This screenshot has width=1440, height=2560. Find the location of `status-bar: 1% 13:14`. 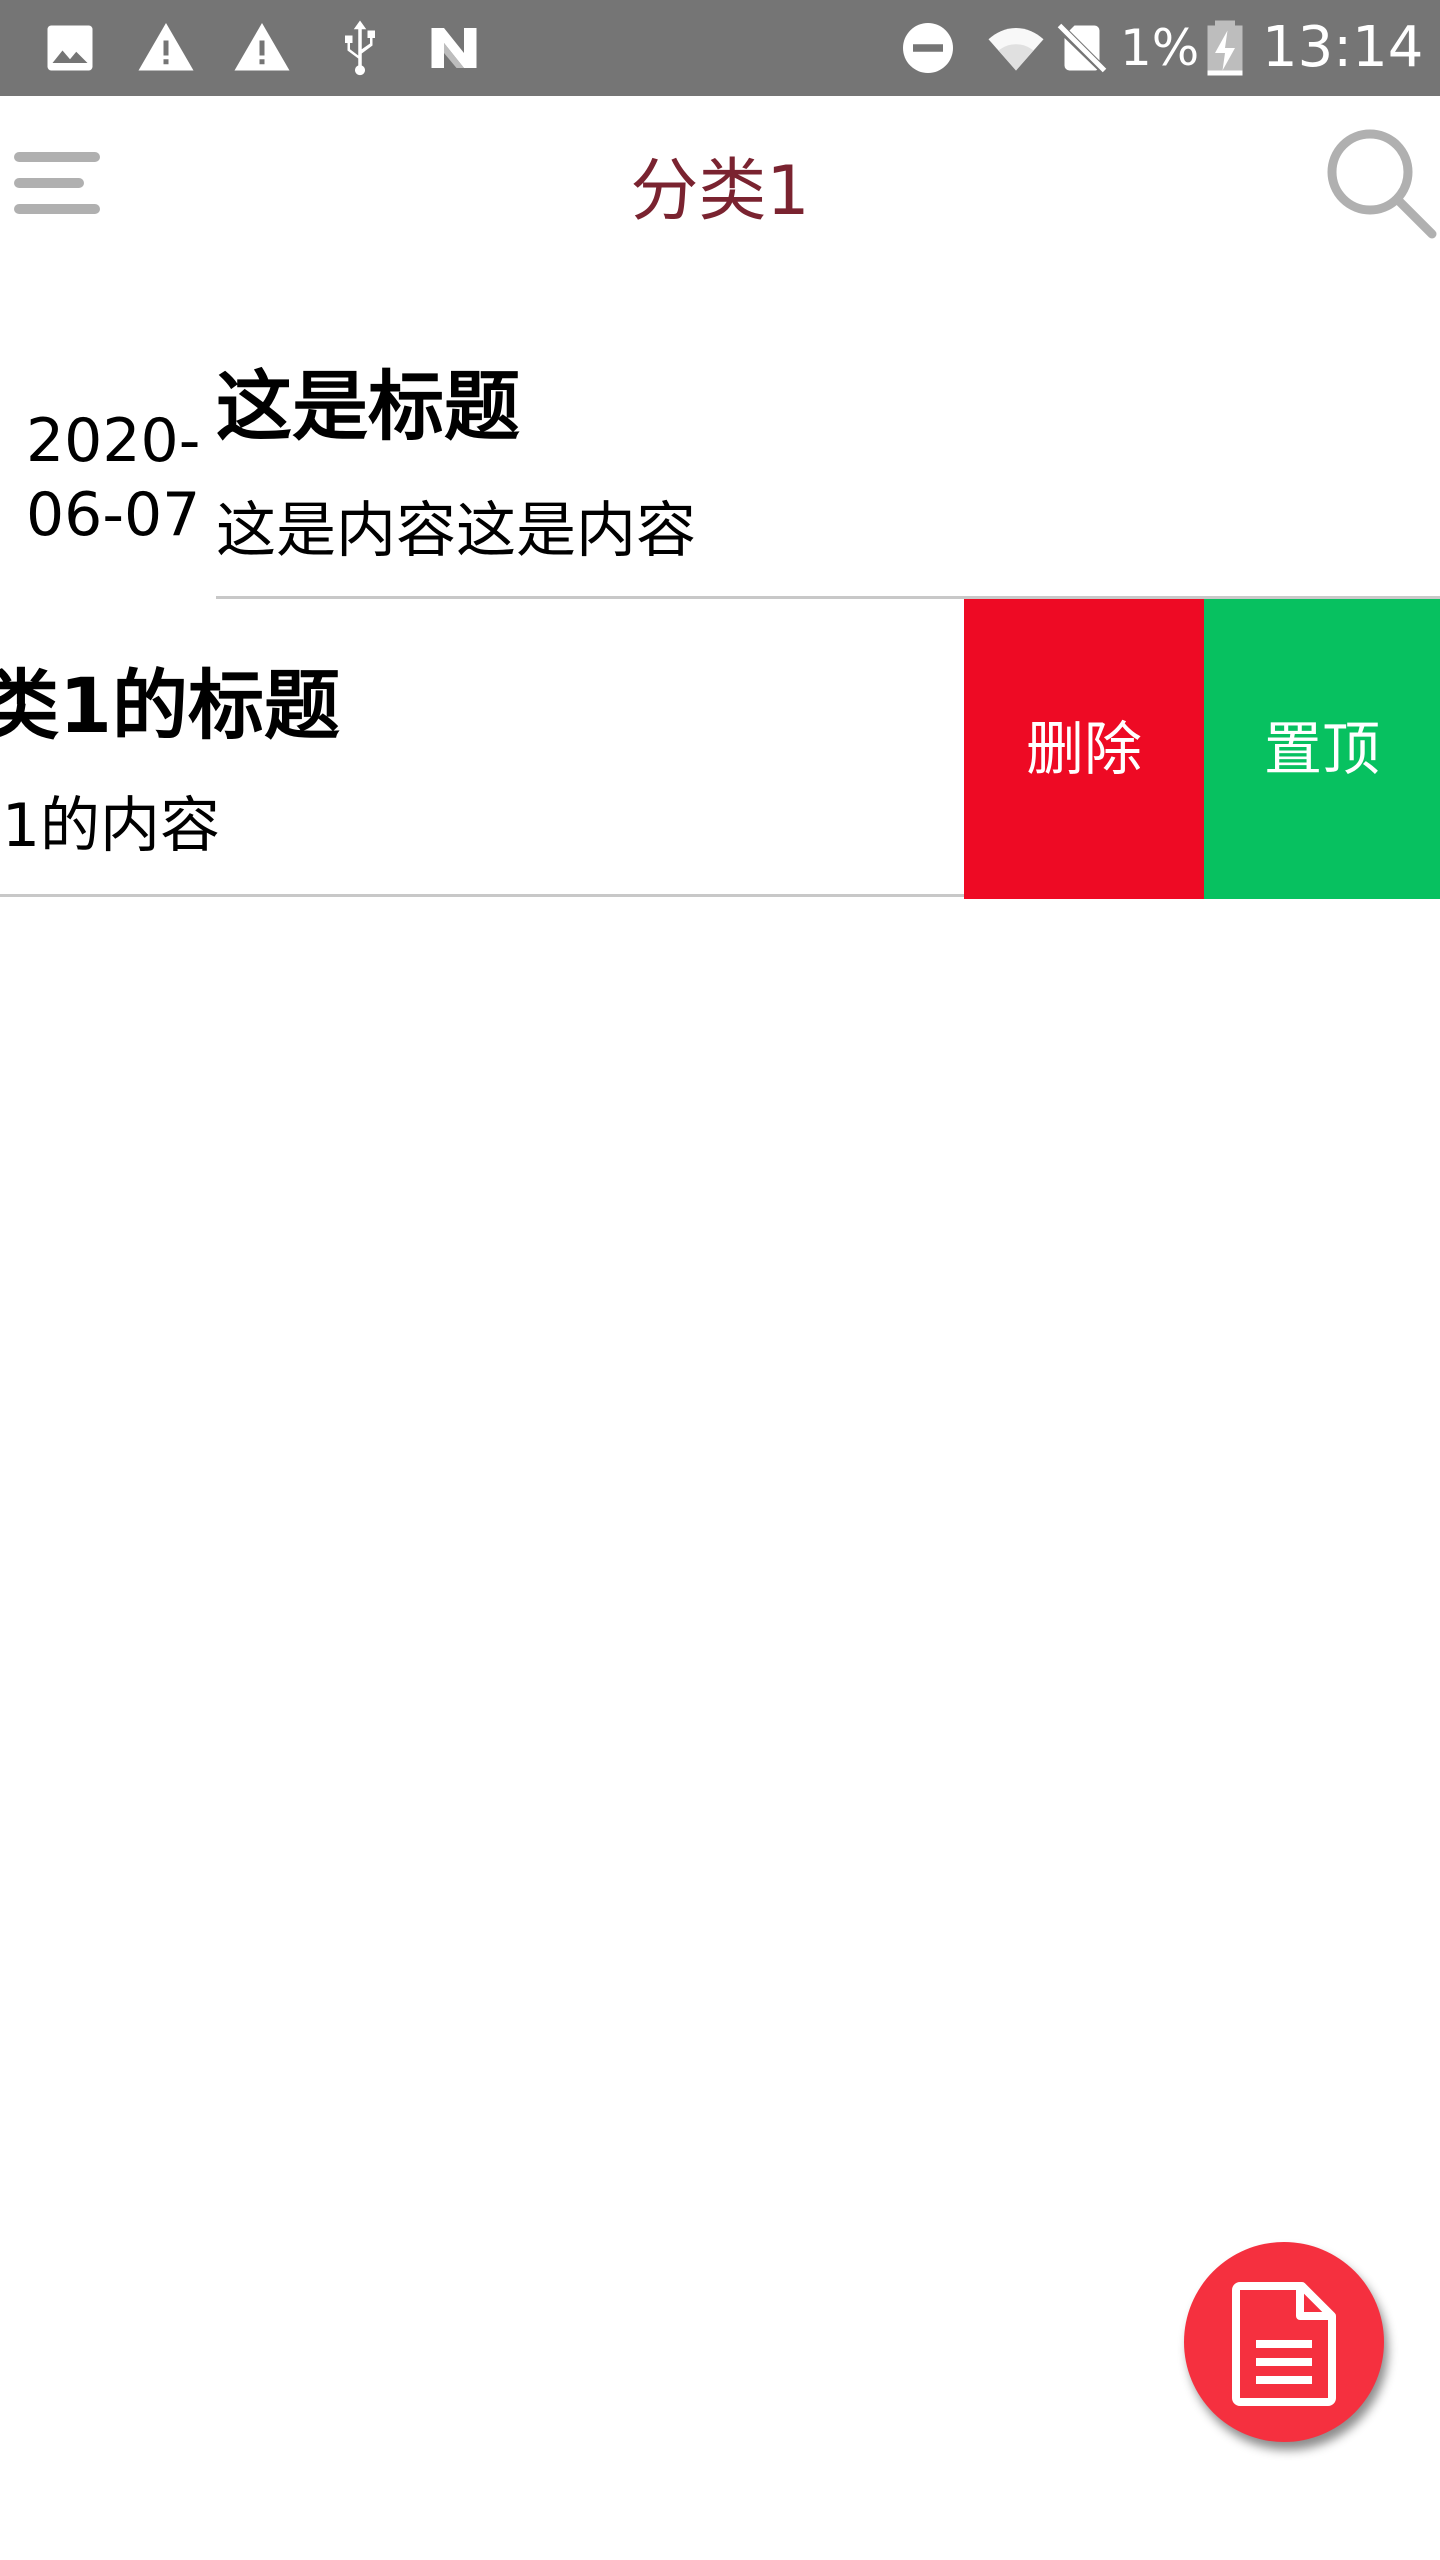

status-bar: 1% 13:14 is located at coordinates (720, 48).